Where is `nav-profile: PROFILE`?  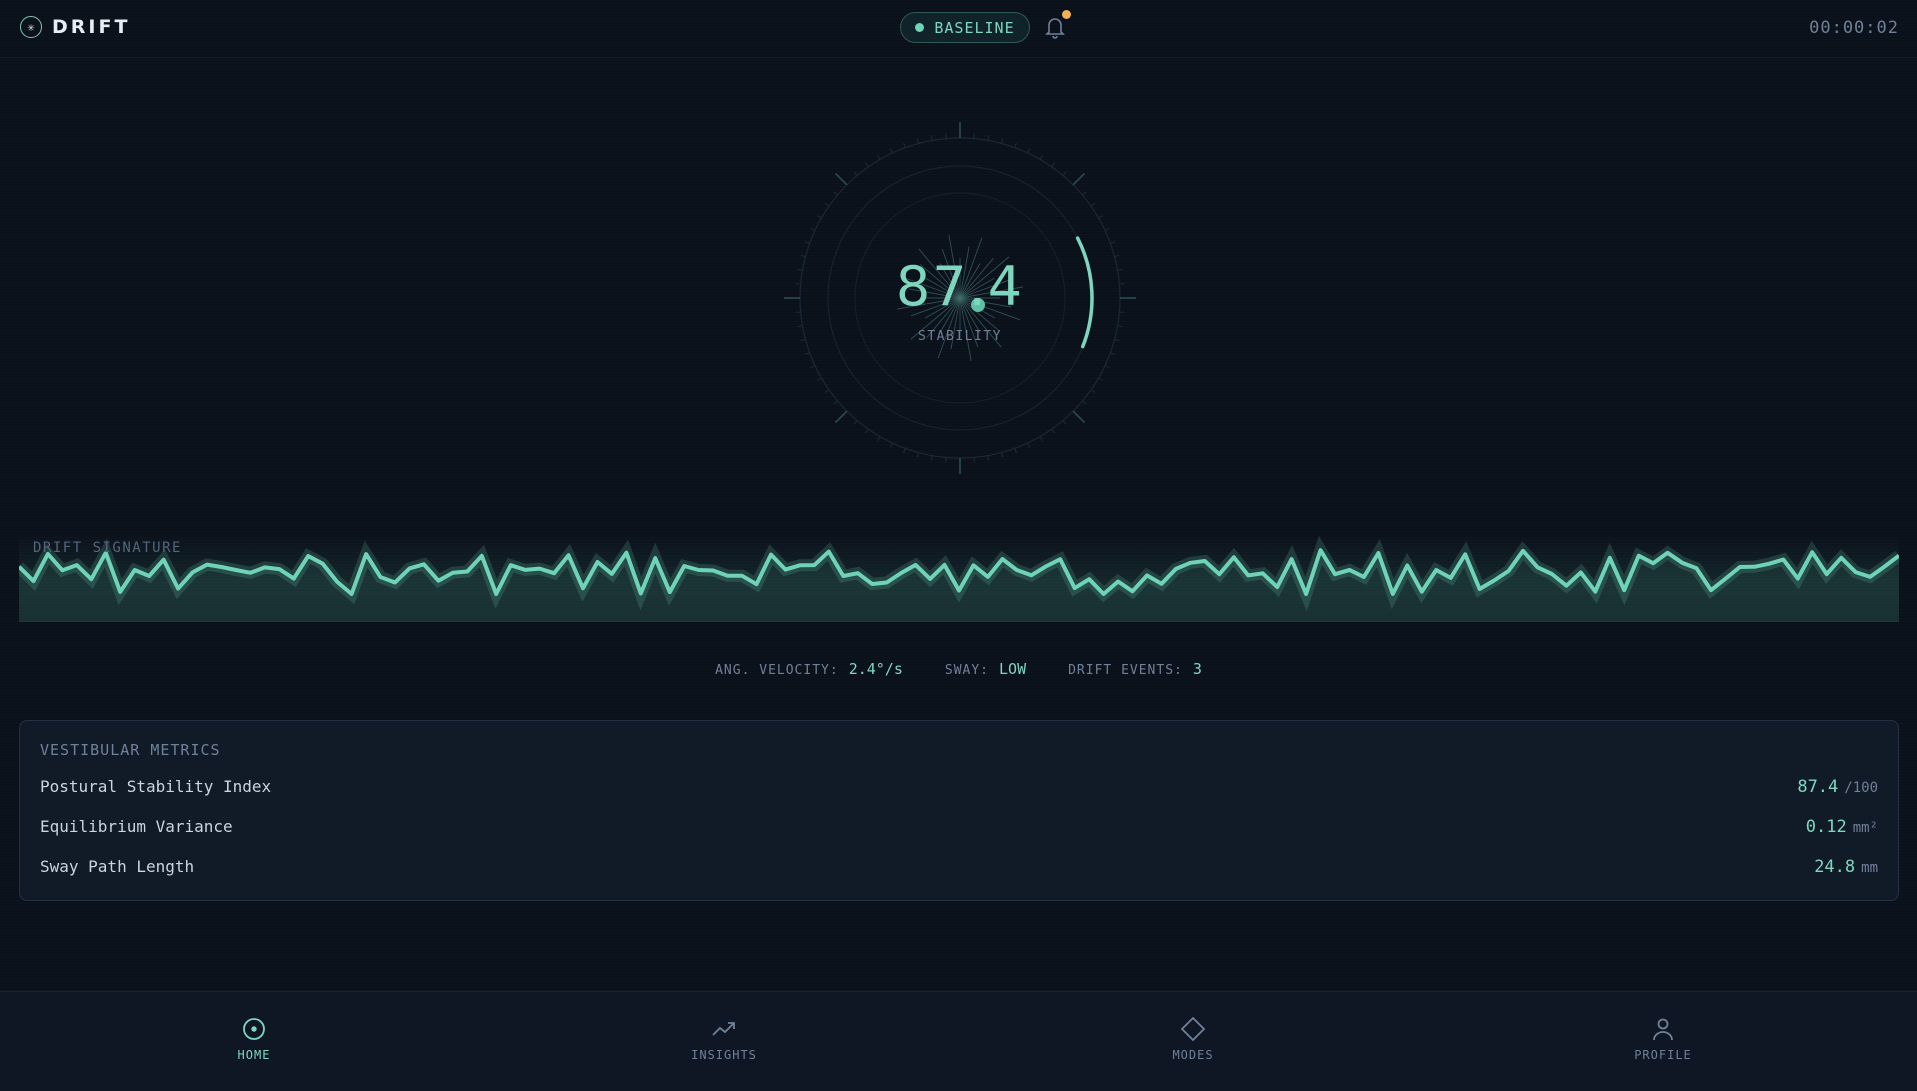
nav-profile: PROFILE is located at coordinates (1663, 1039).